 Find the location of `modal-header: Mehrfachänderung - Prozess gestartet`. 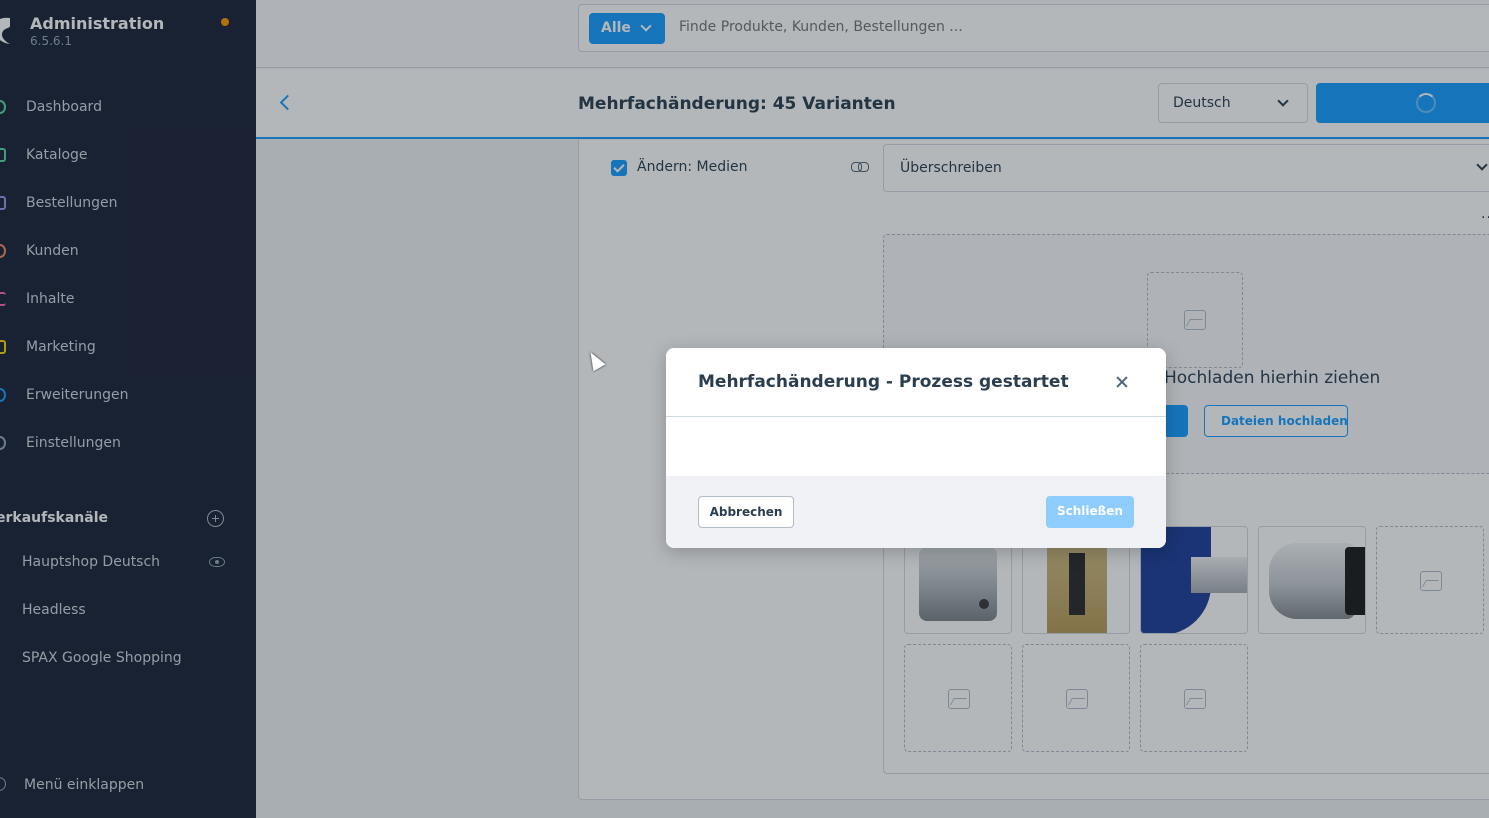

modal-header: Mehrfachänderung - Prozess gestartet is located at coordinates (916, 382).